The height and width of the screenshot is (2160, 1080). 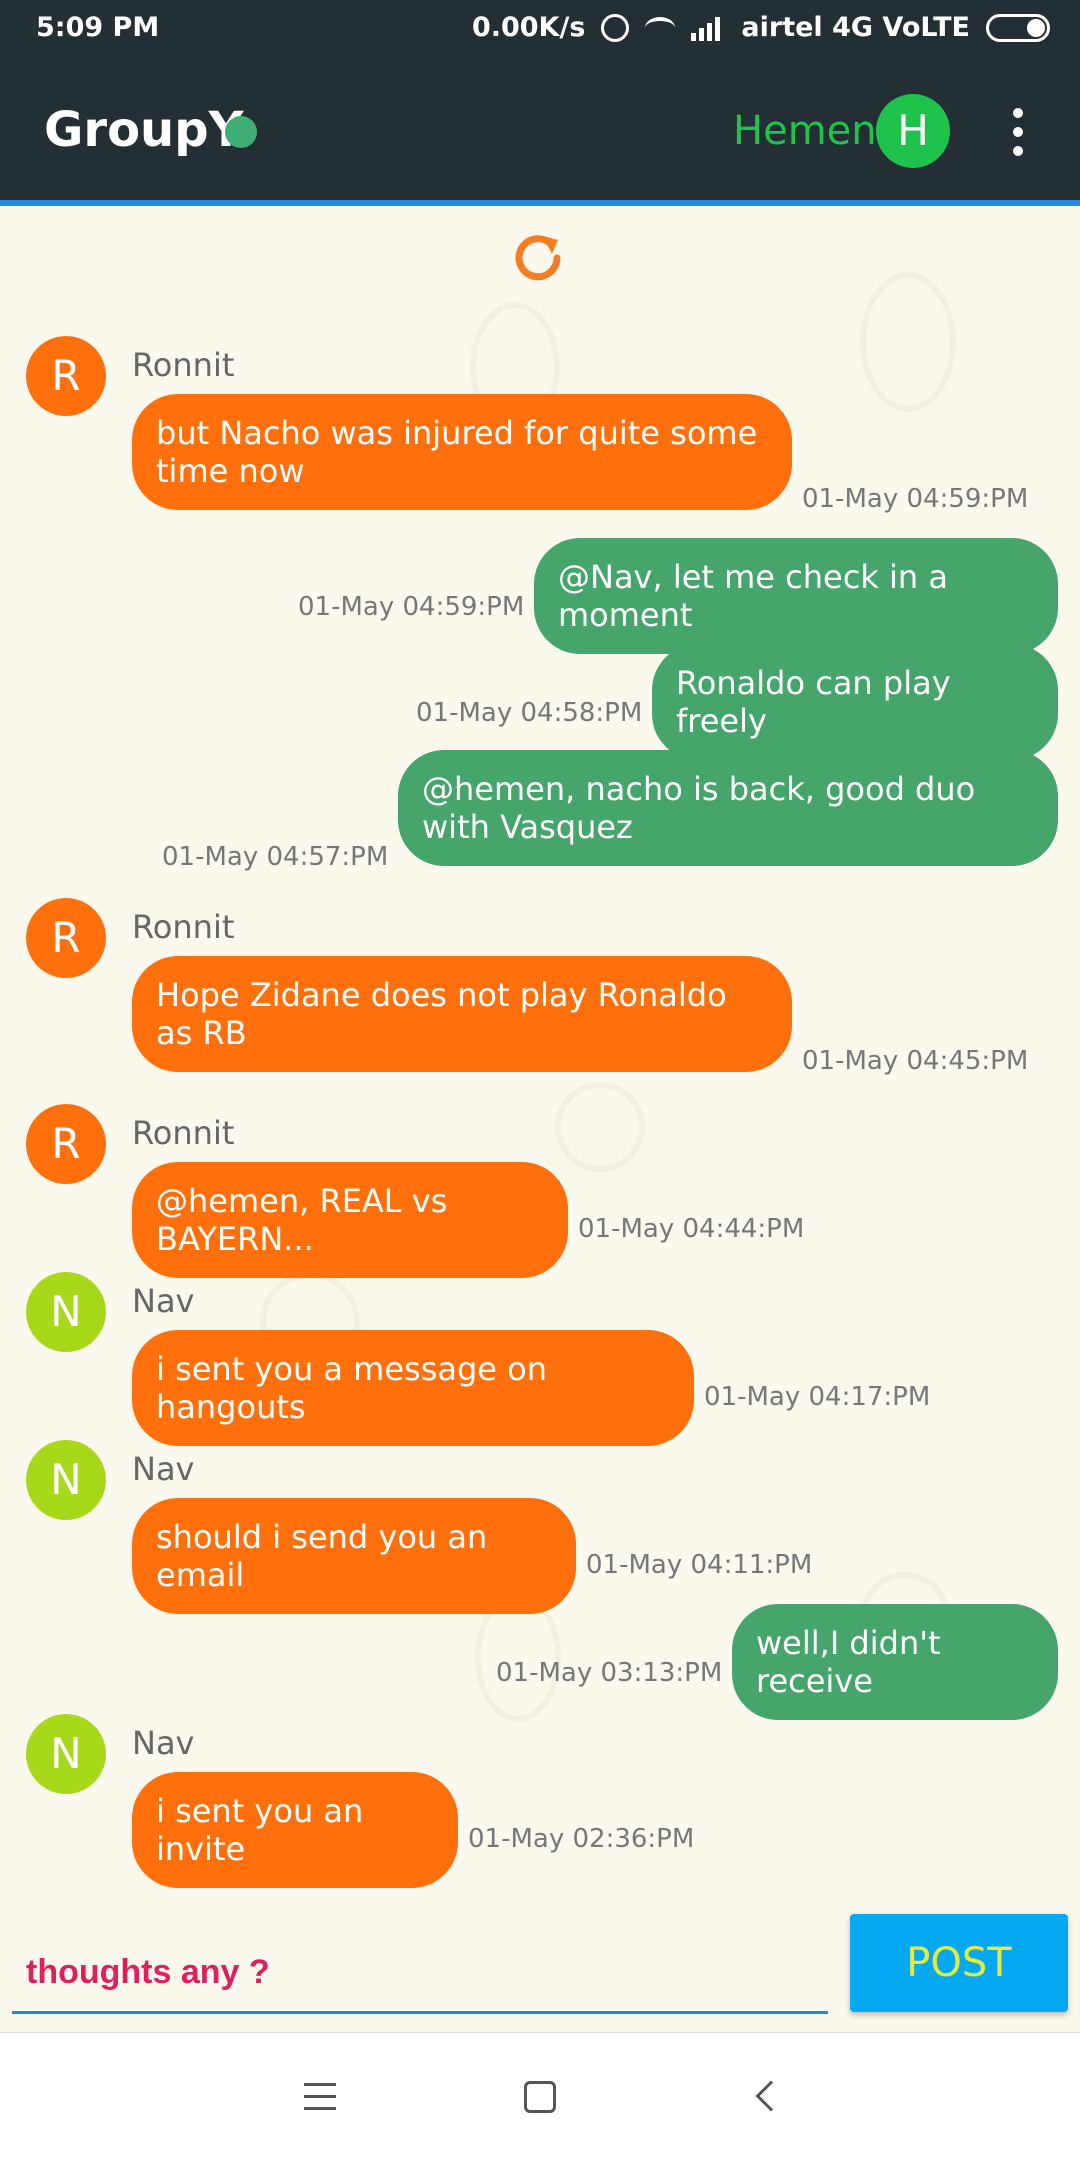 I want to click on home-icon, so click(x=540, y=2097).